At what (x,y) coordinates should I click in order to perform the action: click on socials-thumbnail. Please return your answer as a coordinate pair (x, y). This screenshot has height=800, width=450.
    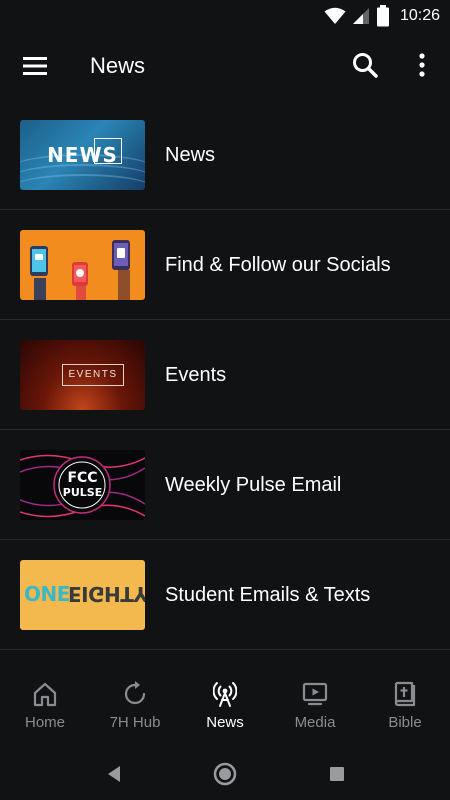
    Looking at the image, I should click on (82, 265).